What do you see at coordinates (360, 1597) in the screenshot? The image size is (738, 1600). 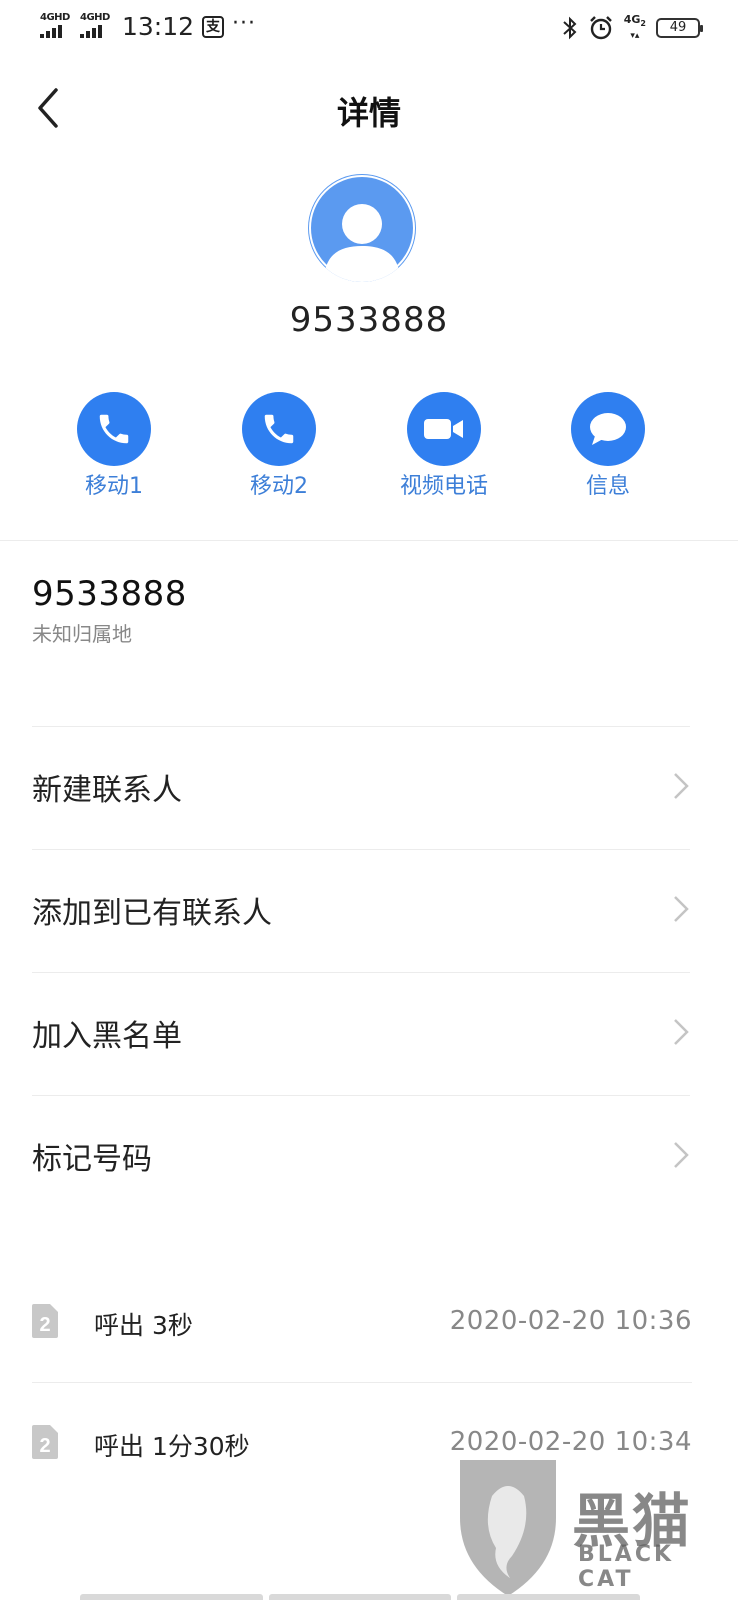 I see `bottom-gesture-bar` at bounding box center [360, 1597].